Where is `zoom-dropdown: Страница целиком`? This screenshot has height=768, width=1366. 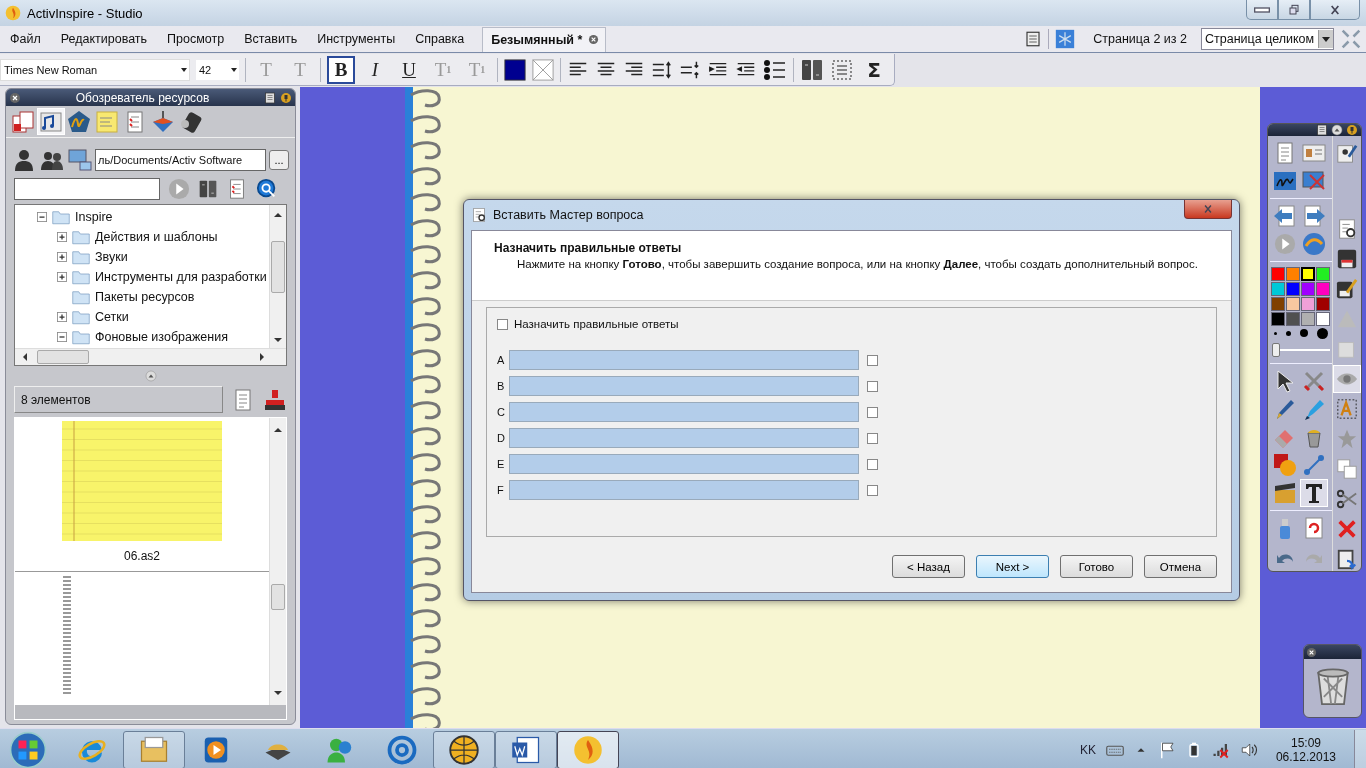 zoom-dropdown: Страница целиком is located at coordinates (1267, 39).